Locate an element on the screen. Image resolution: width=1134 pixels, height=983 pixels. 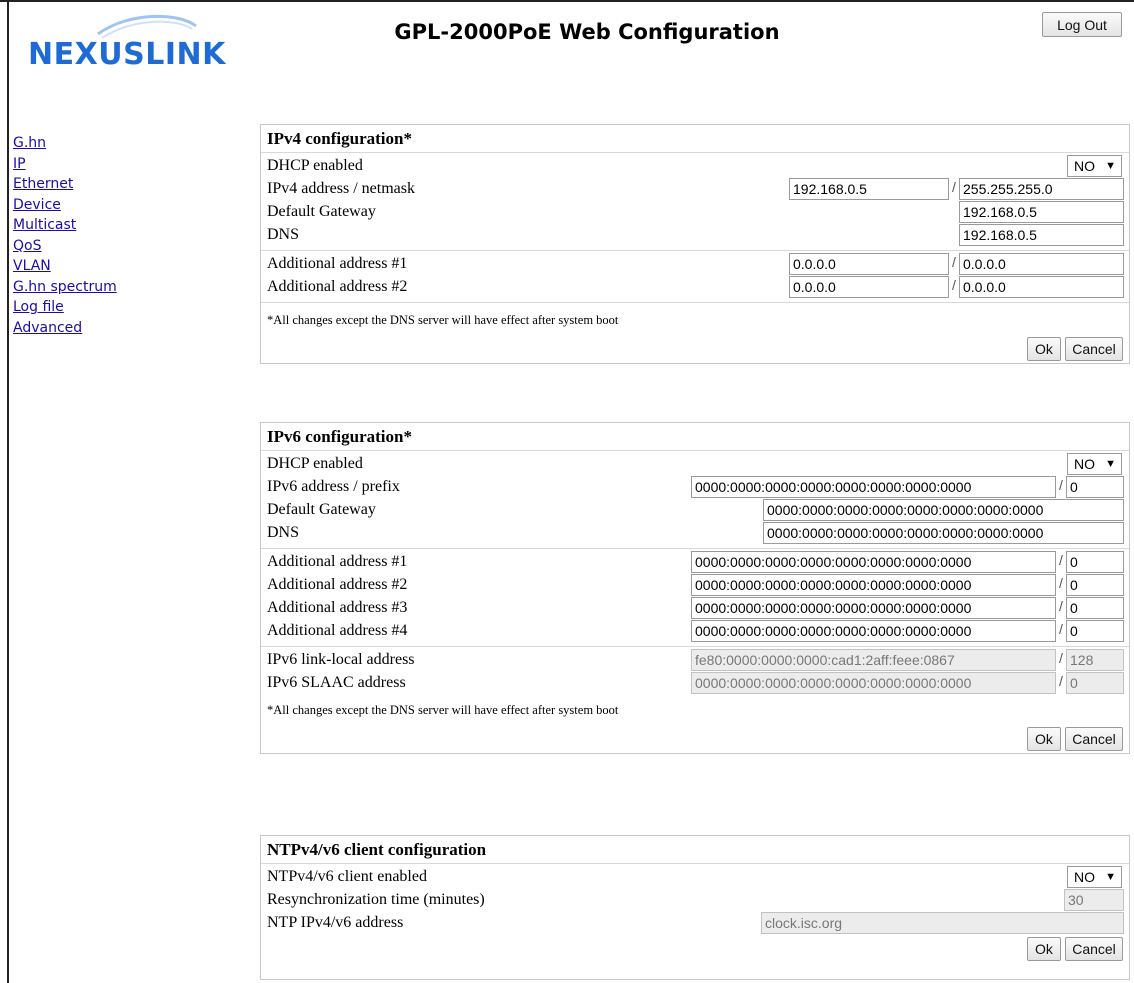
ipv6-actions: Ok Cancel is located at coordinates (695, 739).